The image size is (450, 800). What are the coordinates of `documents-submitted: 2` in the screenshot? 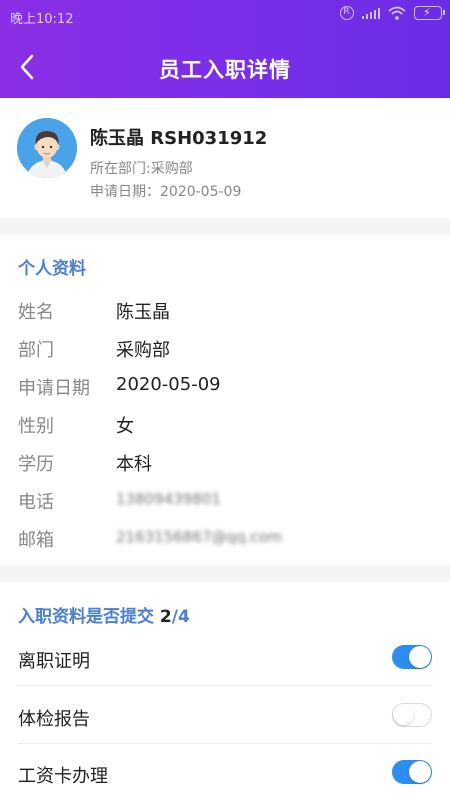 It's located at (165, 617).